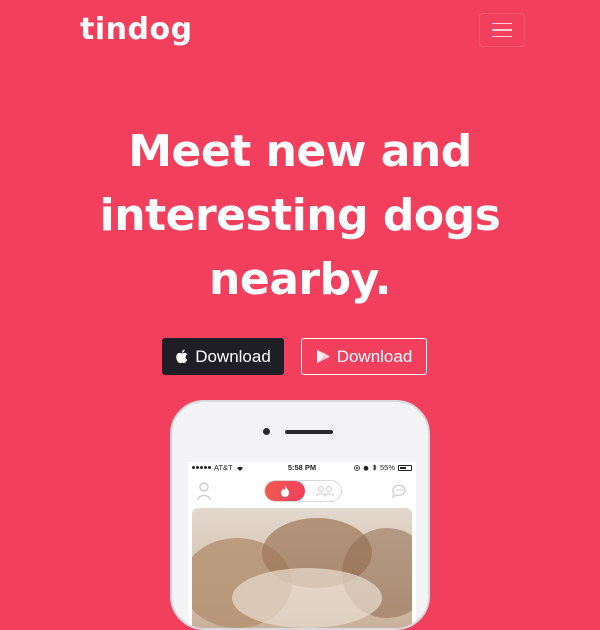 This screenshot has height=630, width=600. I want to click on mode-toggle, so click(303, 491).